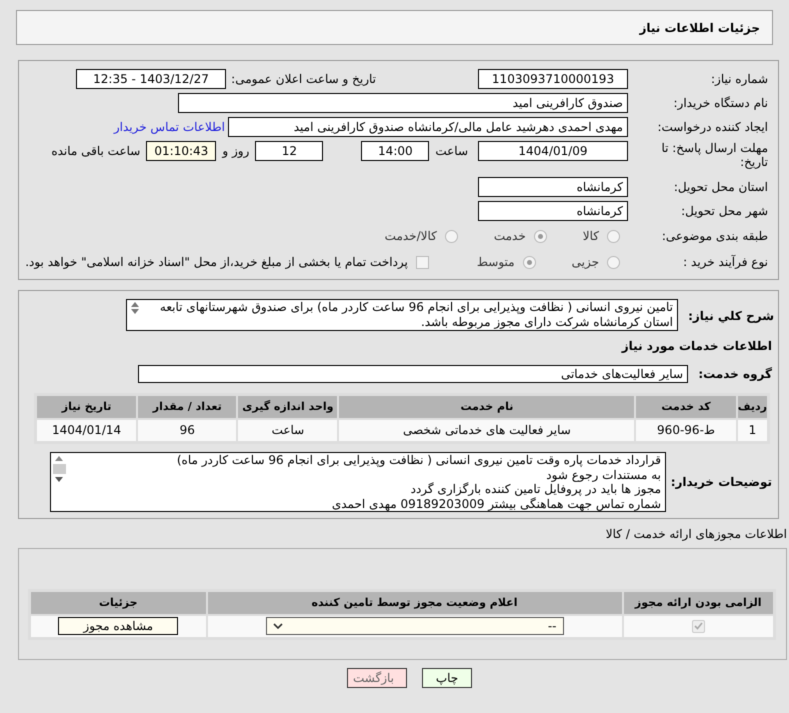  What do you see at coordinates (151, 79) in the screenshot?
I see `text-field: 1403/12/27 - 12:35` at bounding box center [151, 79].